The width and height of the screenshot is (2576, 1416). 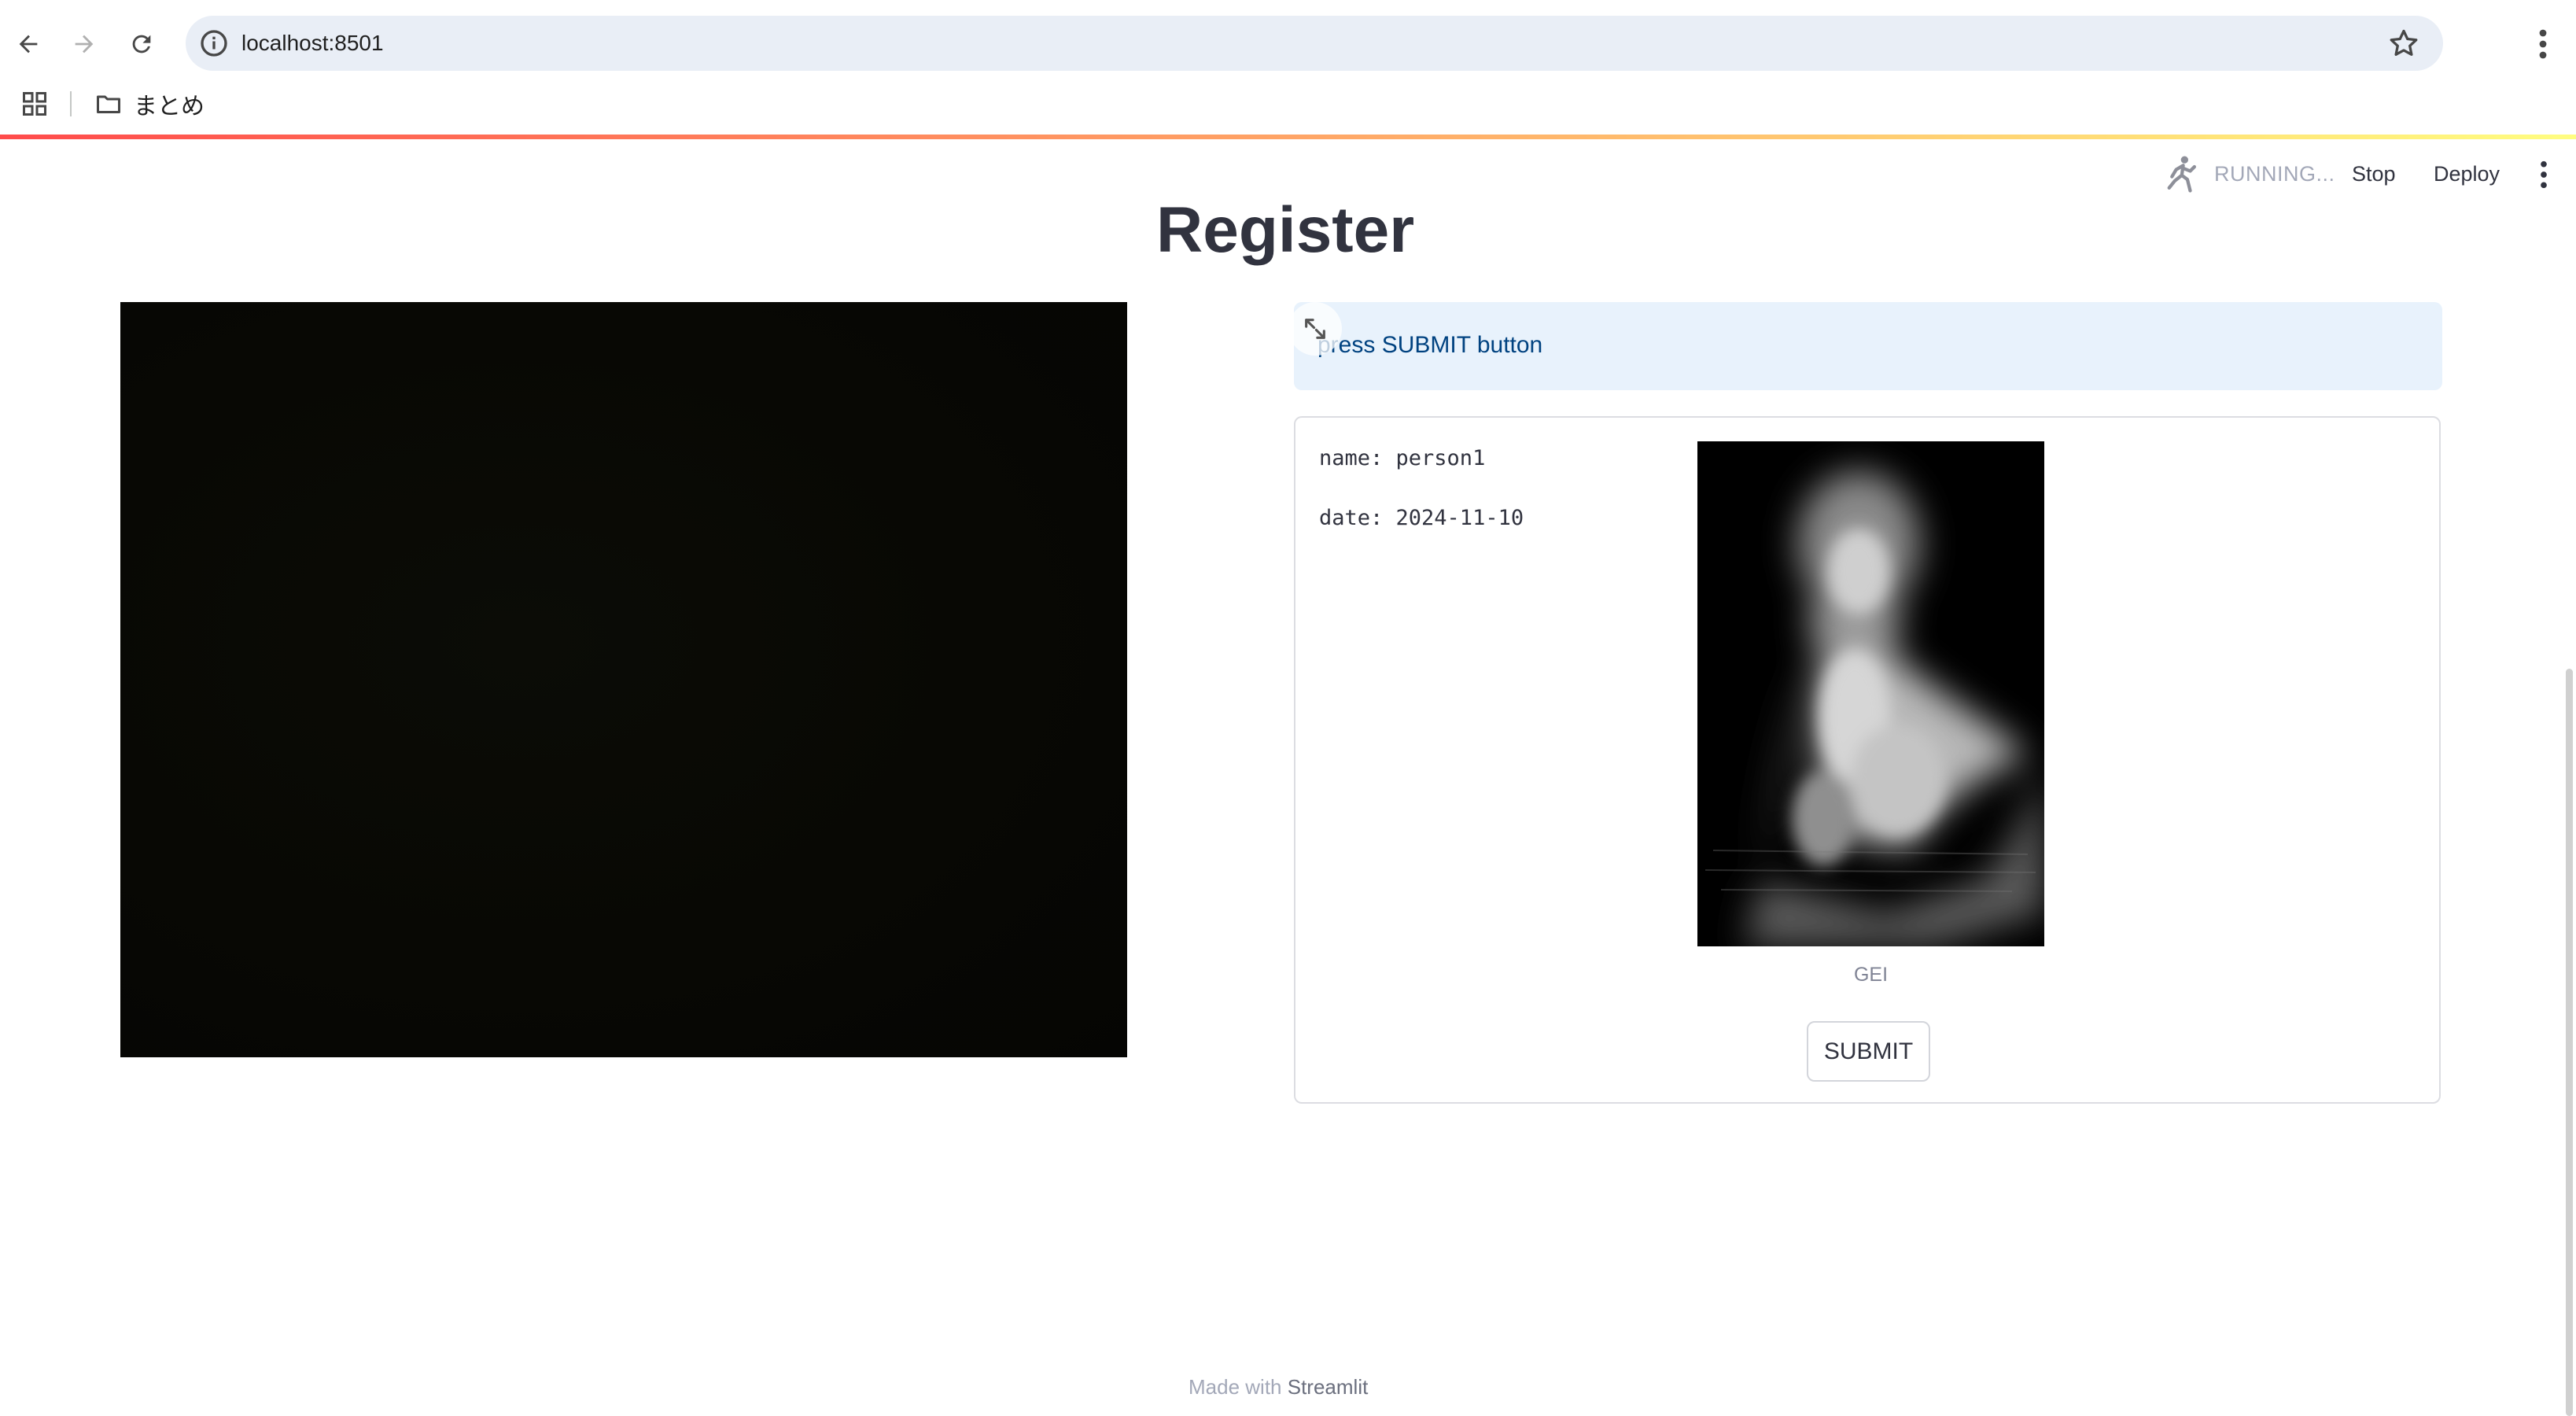 What do you see at coordinates (1868, 1051) in the screenshot?
I see `submit-button: SUBMIT` at bounding box center [1868, 1051].